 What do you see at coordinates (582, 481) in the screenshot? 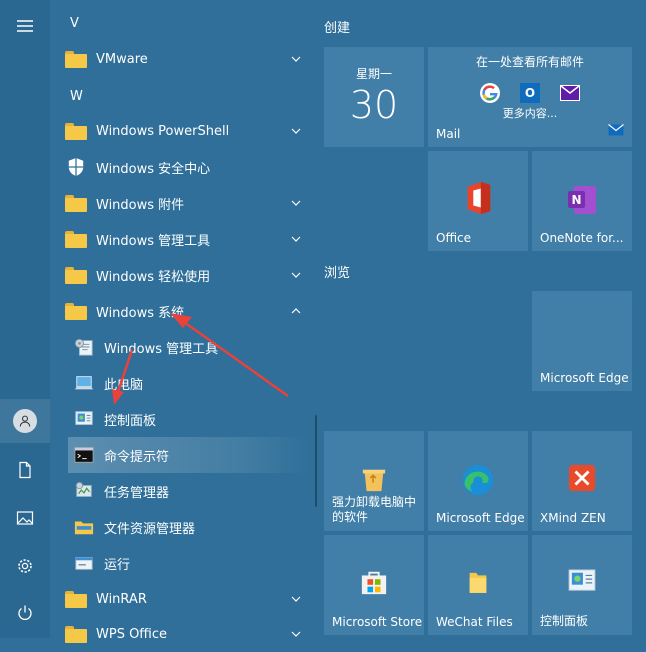
I see `tile-xmind-zen: XMind ZEN` at bounding box center [582, 481].